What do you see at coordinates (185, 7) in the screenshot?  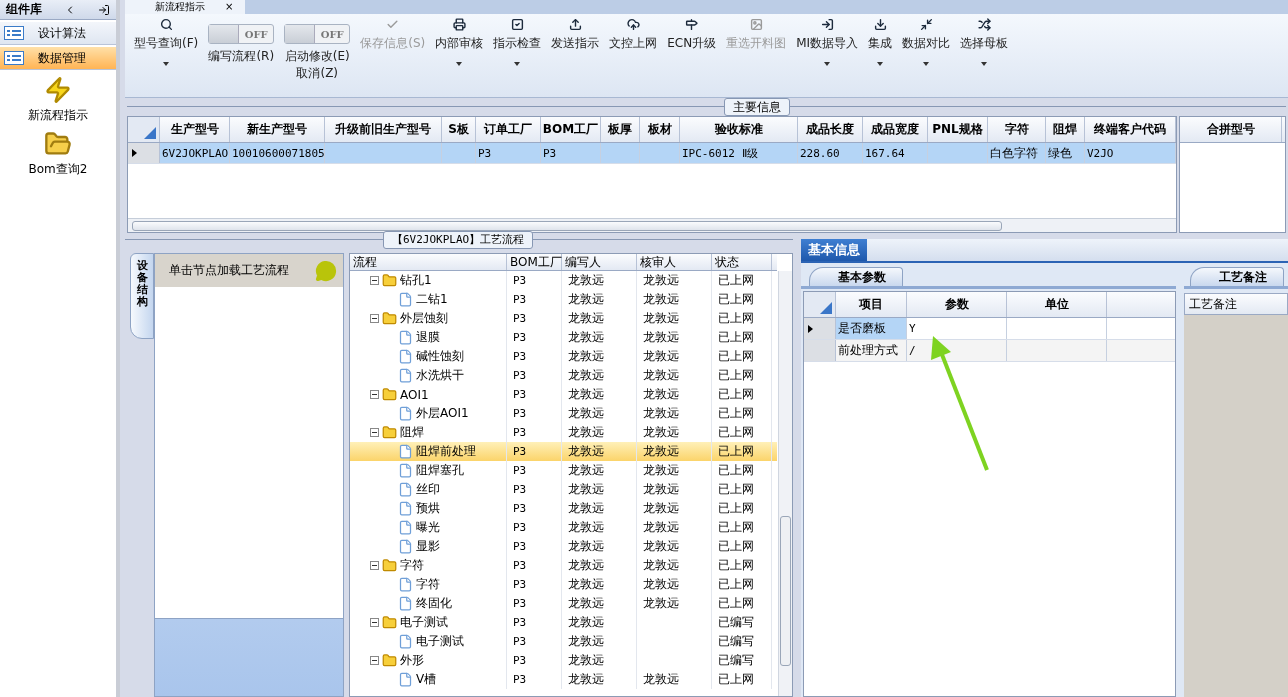 I see `document-tab: 新流程指示 ×` at bounding box center [185, 7].